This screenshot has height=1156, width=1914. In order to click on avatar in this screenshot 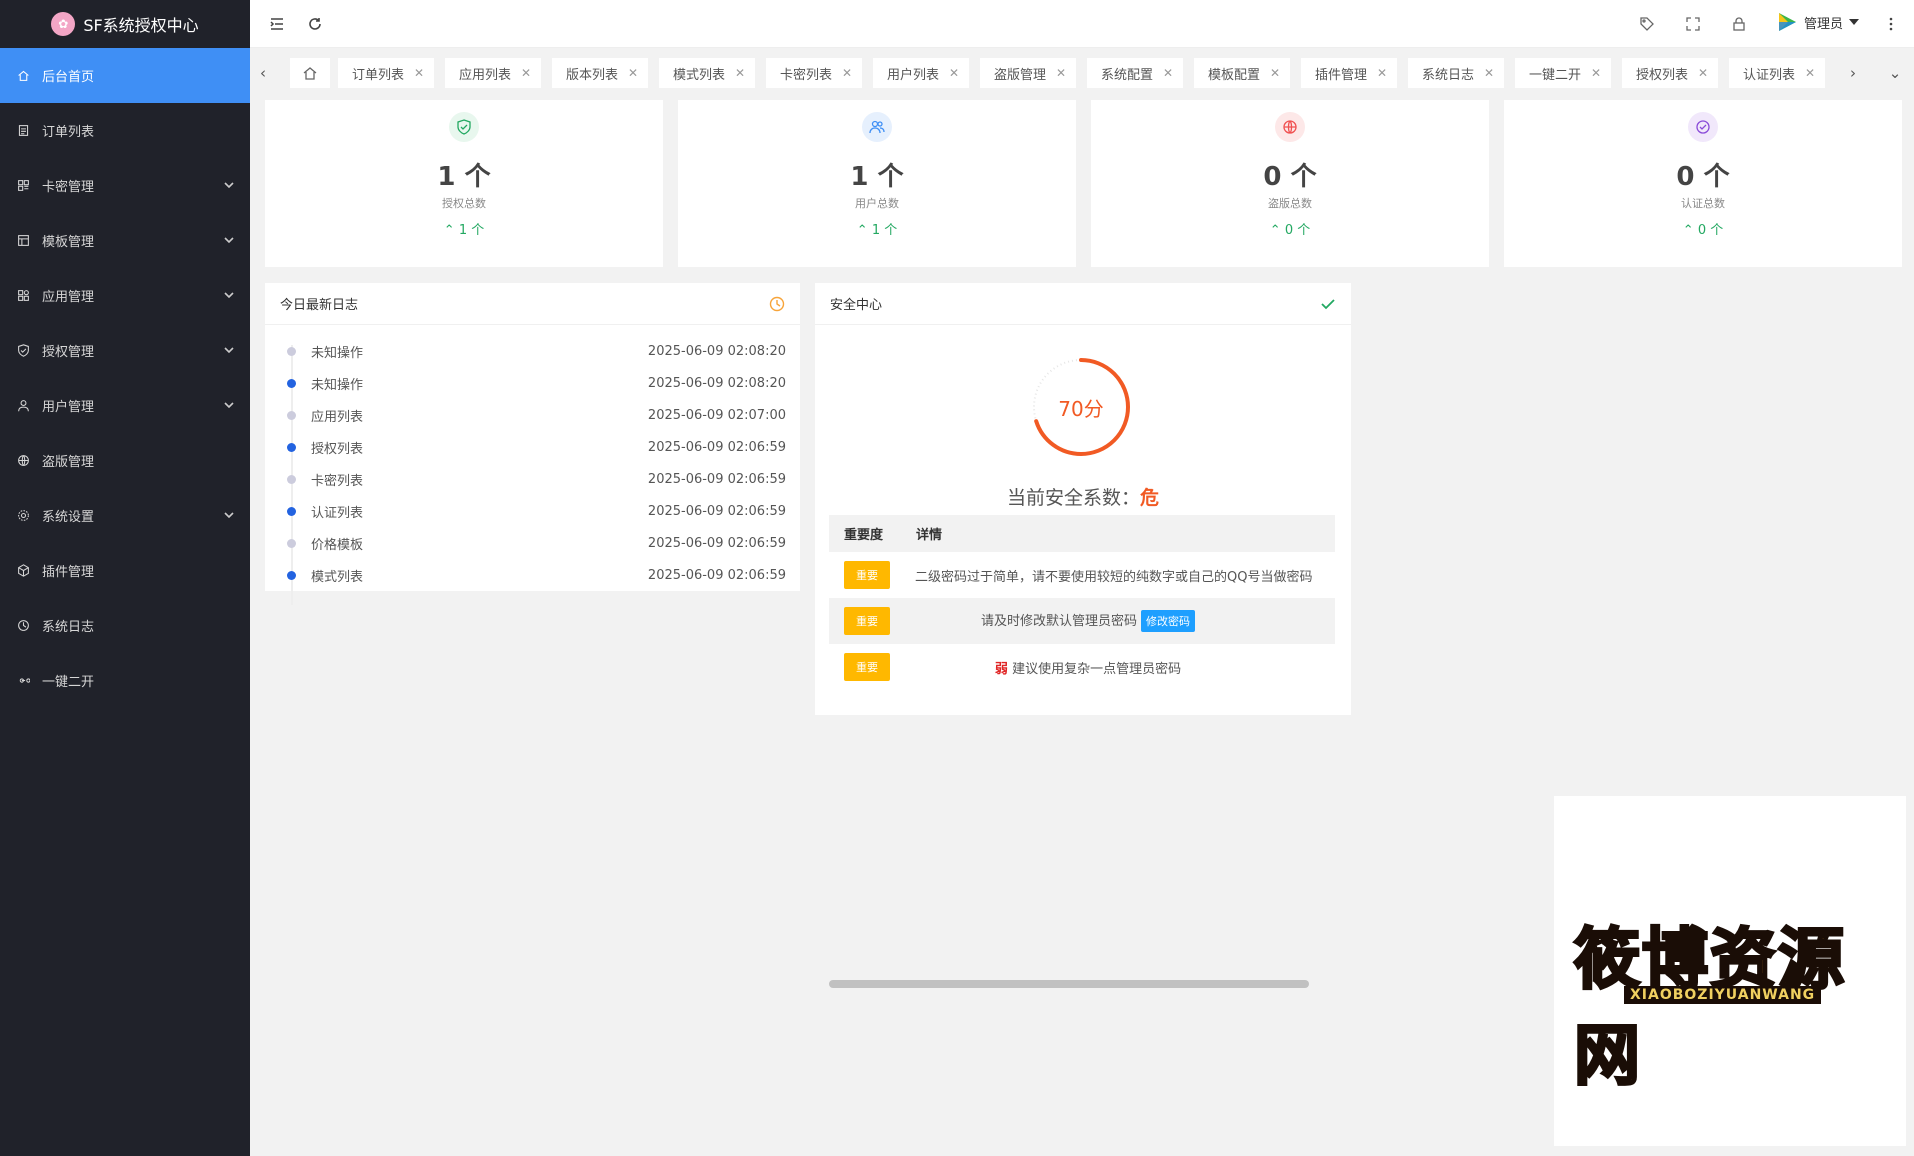, I will do `click(1787, 22)`.